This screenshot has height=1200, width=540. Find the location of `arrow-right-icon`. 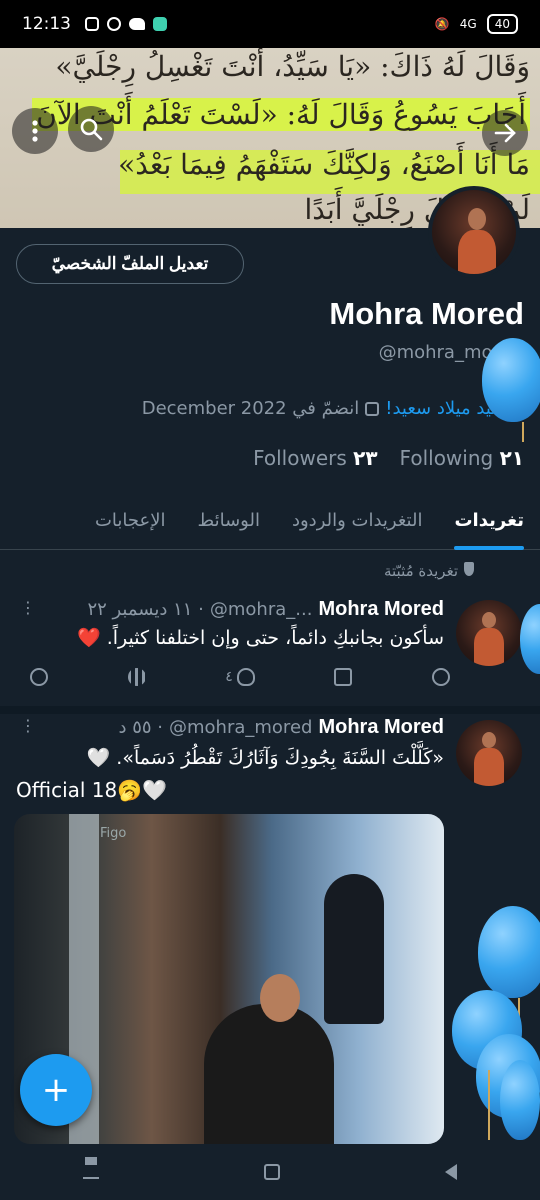

arrow-right-icon is located at coordinates (505, 133).